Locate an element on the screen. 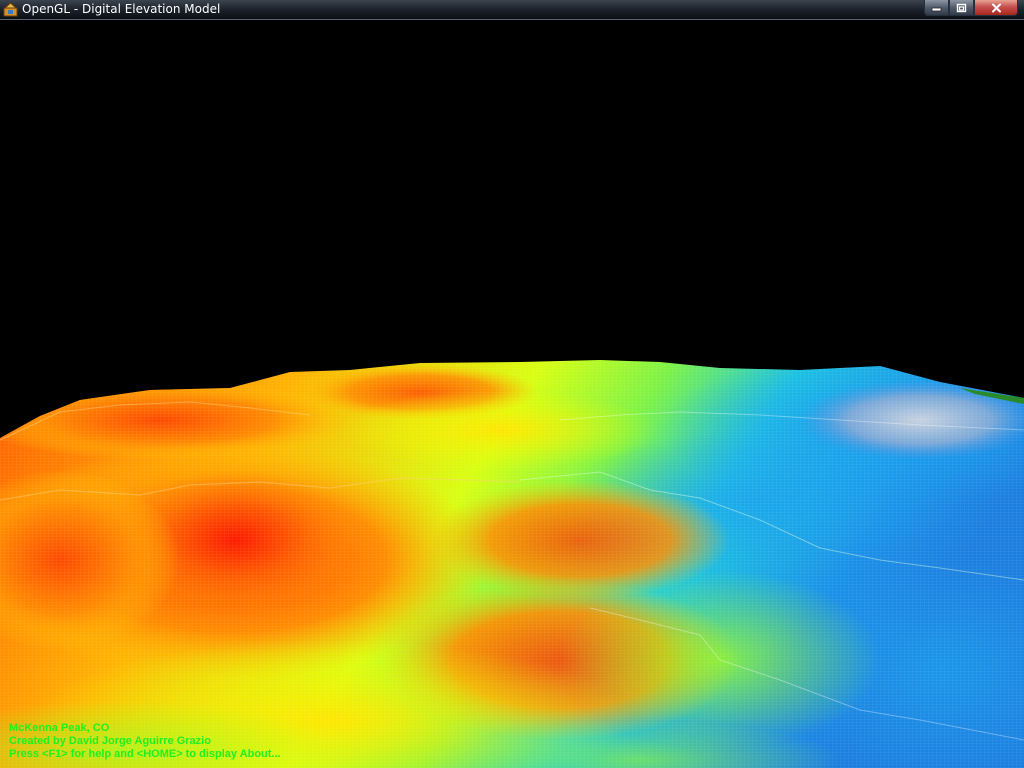 Image resolution: width=1024 pixels, height=768 pixels. restore-icon is located at coordinates (961, 7).